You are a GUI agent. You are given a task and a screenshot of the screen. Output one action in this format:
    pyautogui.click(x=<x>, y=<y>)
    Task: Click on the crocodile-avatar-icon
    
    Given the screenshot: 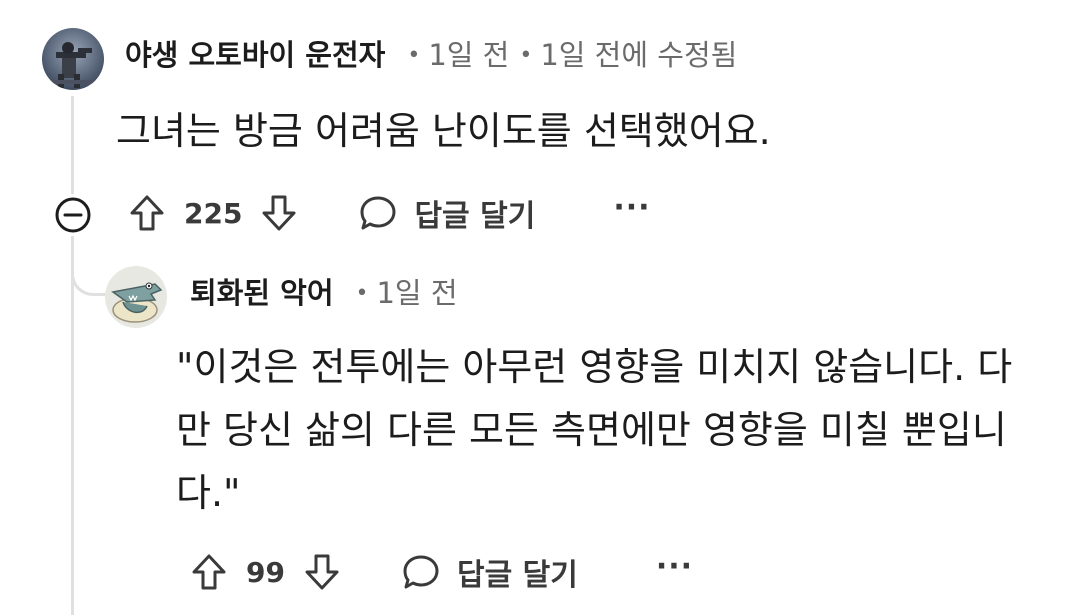 What is the action you would take?
    pyautogui.click(x=136, y=297)
    